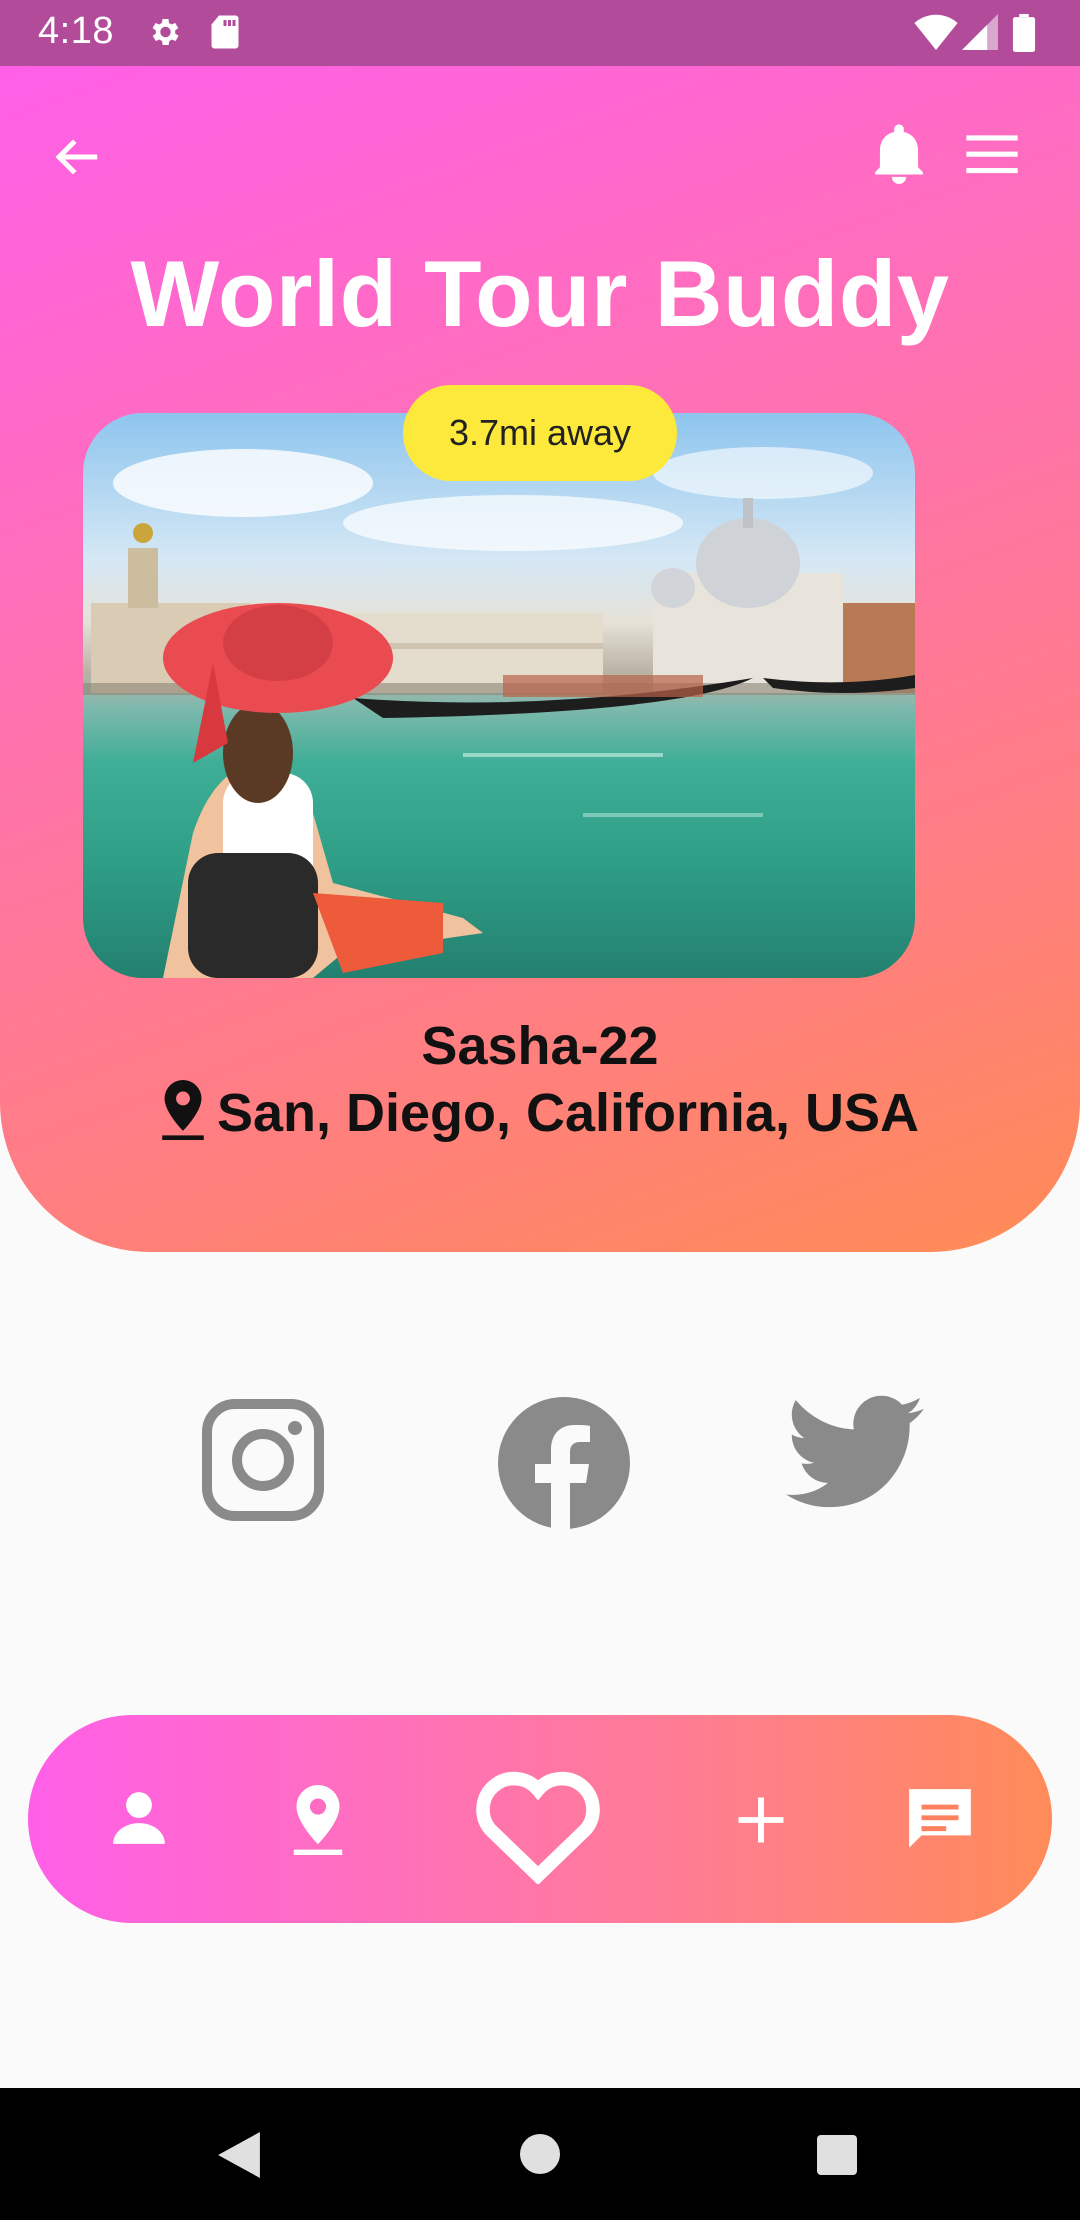  I want to click on sd-card-icon, so click(225, 34).